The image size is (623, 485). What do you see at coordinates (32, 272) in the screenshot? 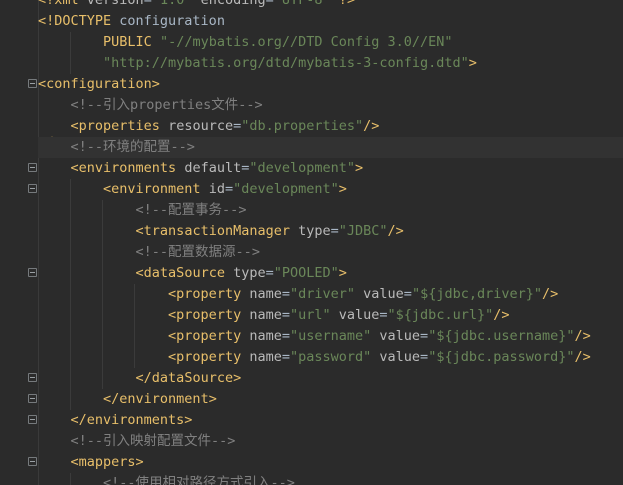
I see `fold-toggle-datasource` at bounding box center [32, 272].